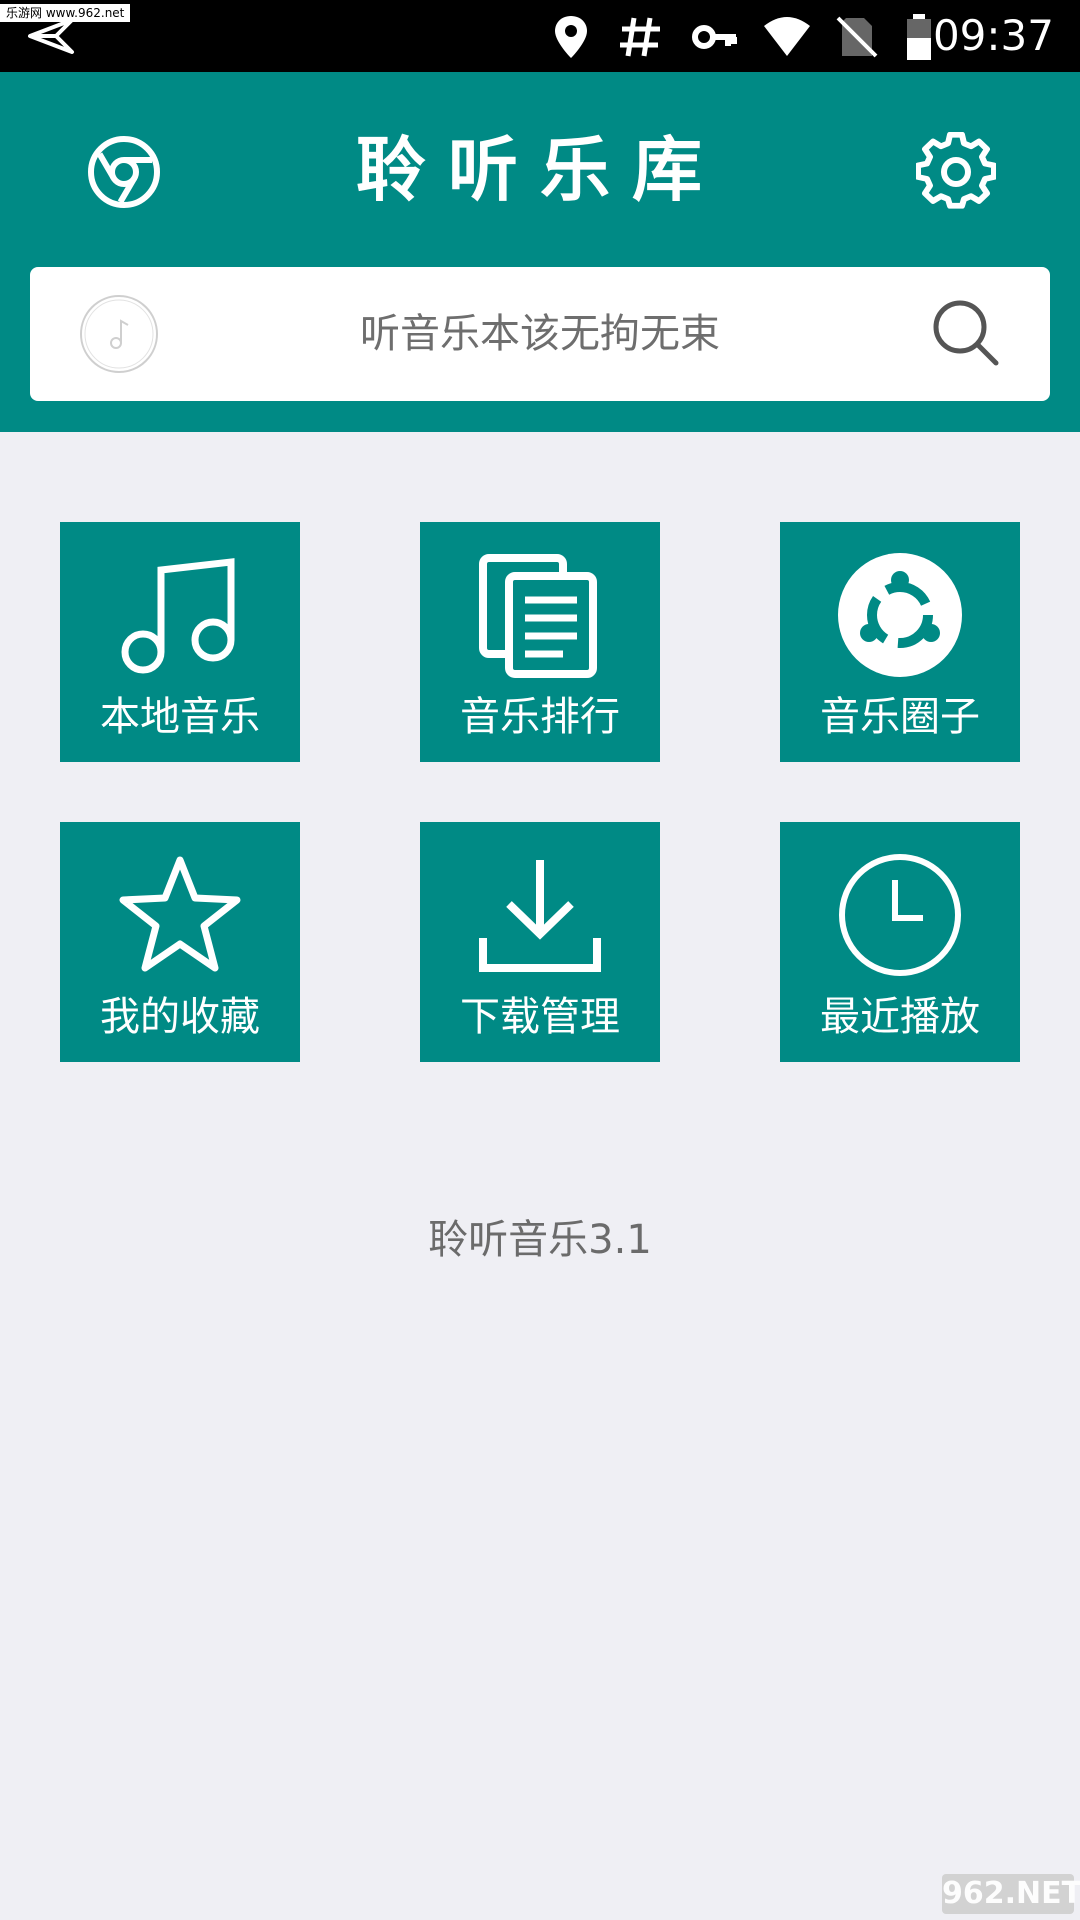 The image size is (1080, 1920). What do you see at coordinates (180, 914) in the screenshot?
I see `star-icon` at bounding box center [180, 914].